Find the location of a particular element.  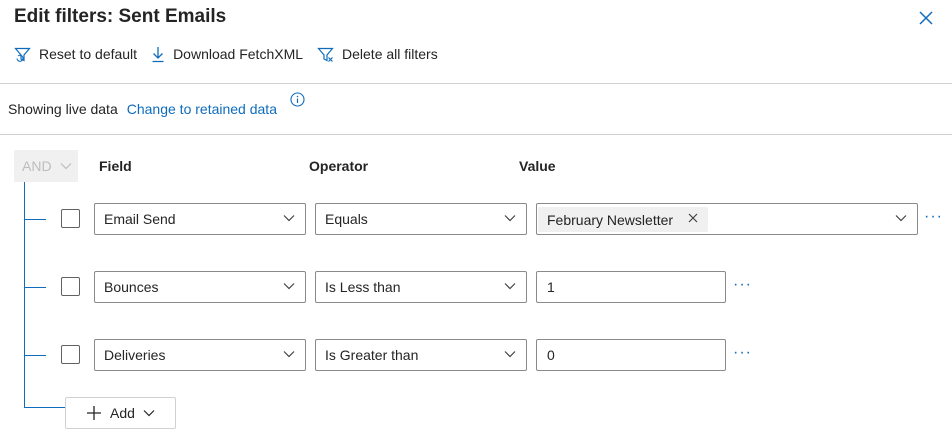

data-mode-status: Showing live data is located at coordinates (63, 109).